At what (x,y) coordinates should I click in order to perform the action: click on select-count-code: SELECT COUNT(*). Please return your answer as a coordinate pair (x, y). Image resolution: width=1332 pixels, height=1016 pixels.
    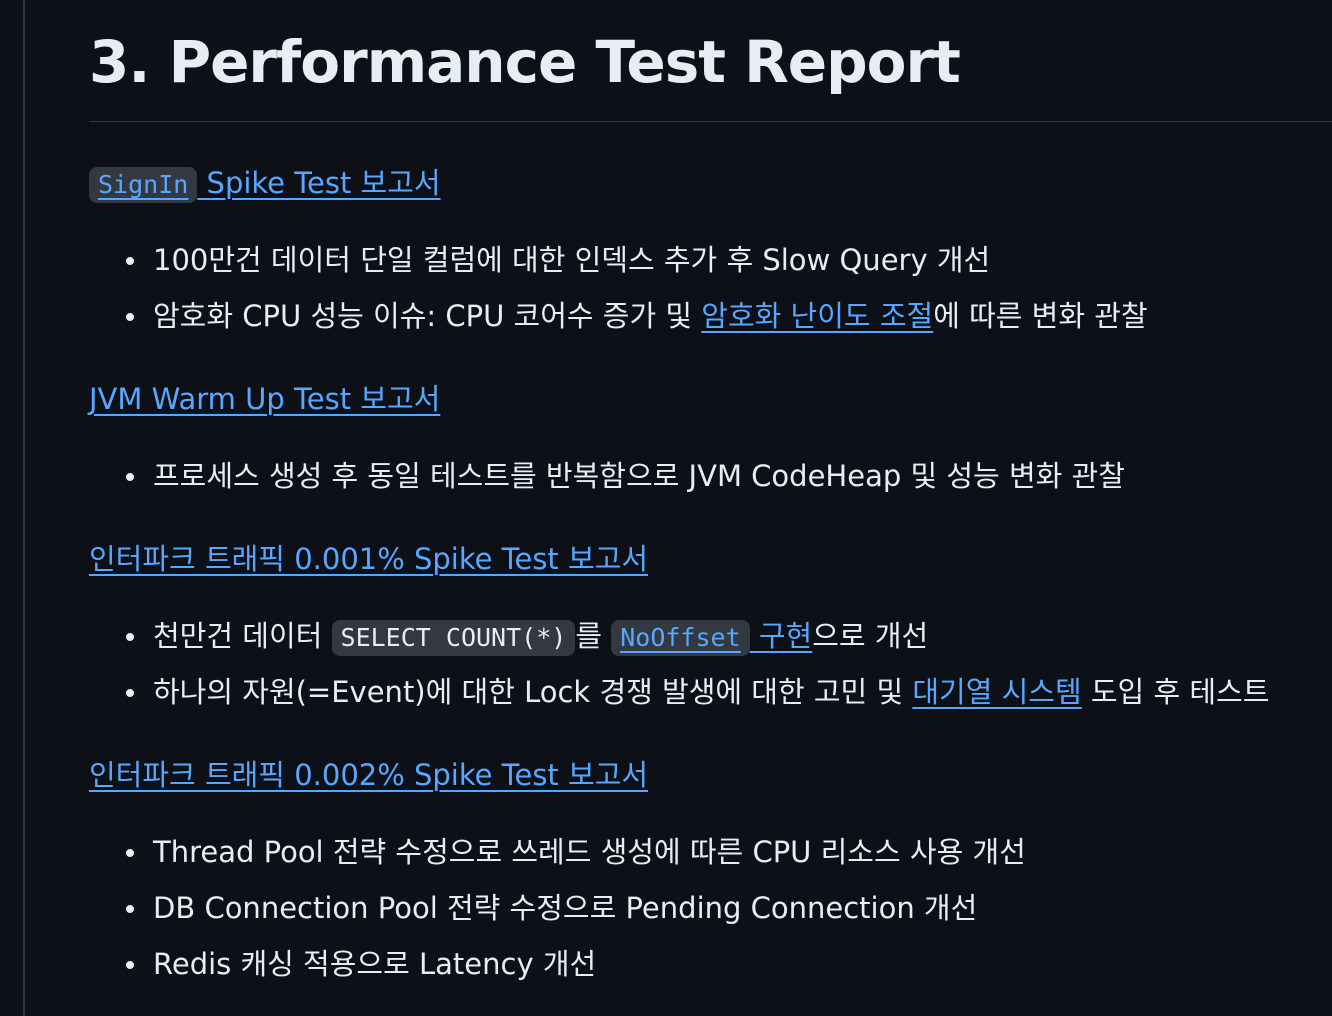
    Looking at the image, I should click on (453, 638).